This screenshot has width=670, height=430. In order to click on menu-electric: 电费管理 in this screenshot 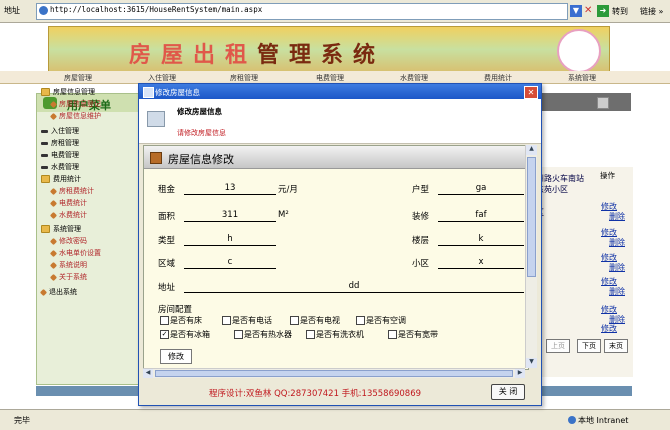, I will do `click(330, 78)`.